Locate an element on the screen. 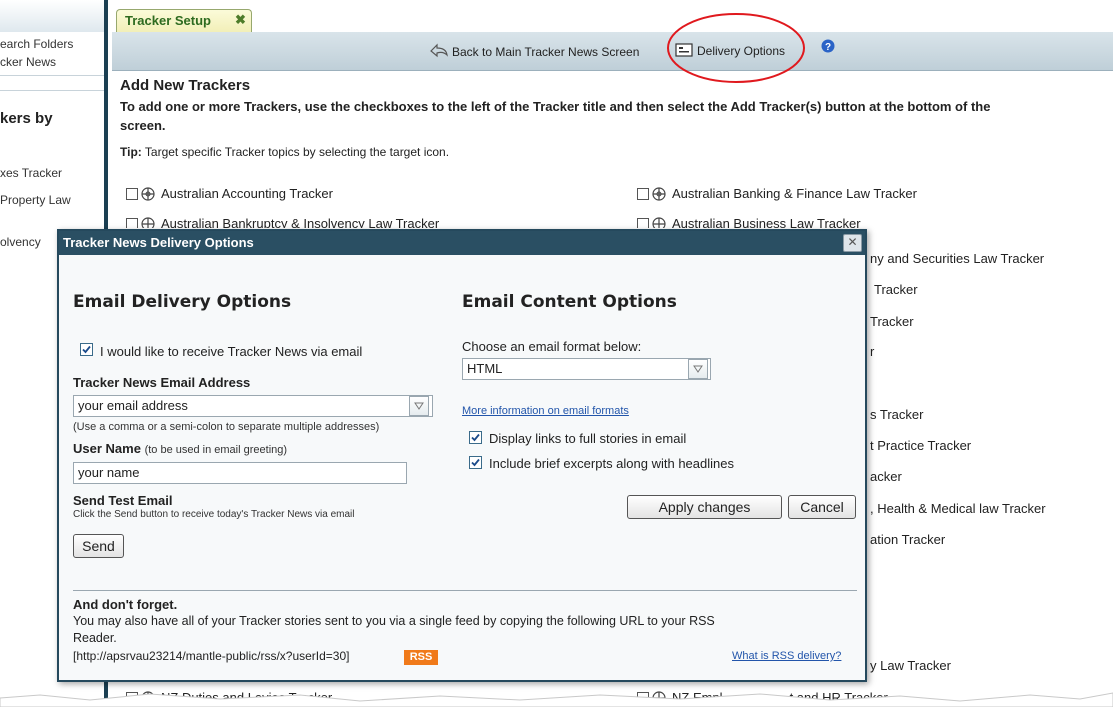  sidebar-item-tracker: xes Tracker is located at coordinates (31, 173).